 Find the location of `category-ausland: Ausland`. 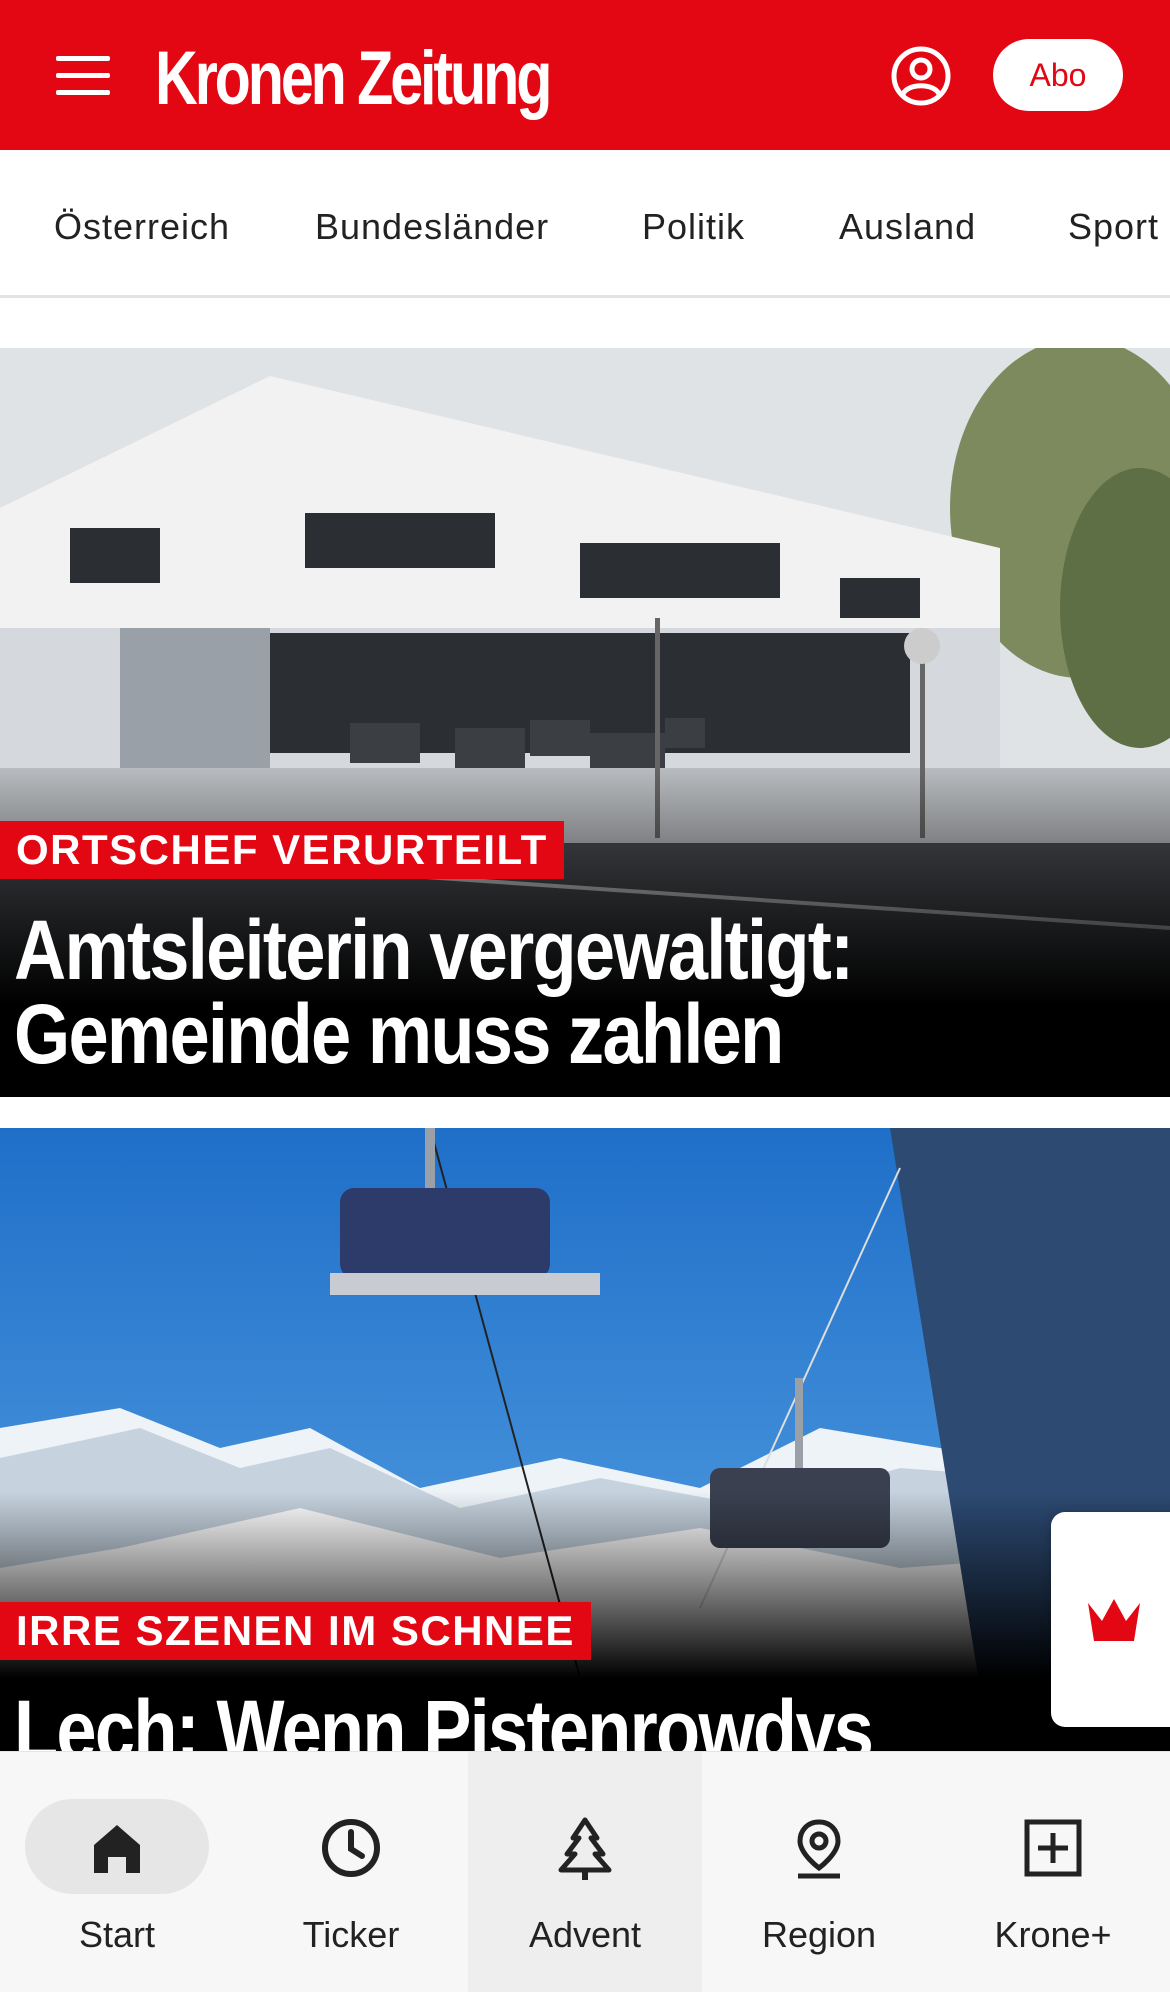

category-ausland: Ausland is located at coordinates (907, 227).